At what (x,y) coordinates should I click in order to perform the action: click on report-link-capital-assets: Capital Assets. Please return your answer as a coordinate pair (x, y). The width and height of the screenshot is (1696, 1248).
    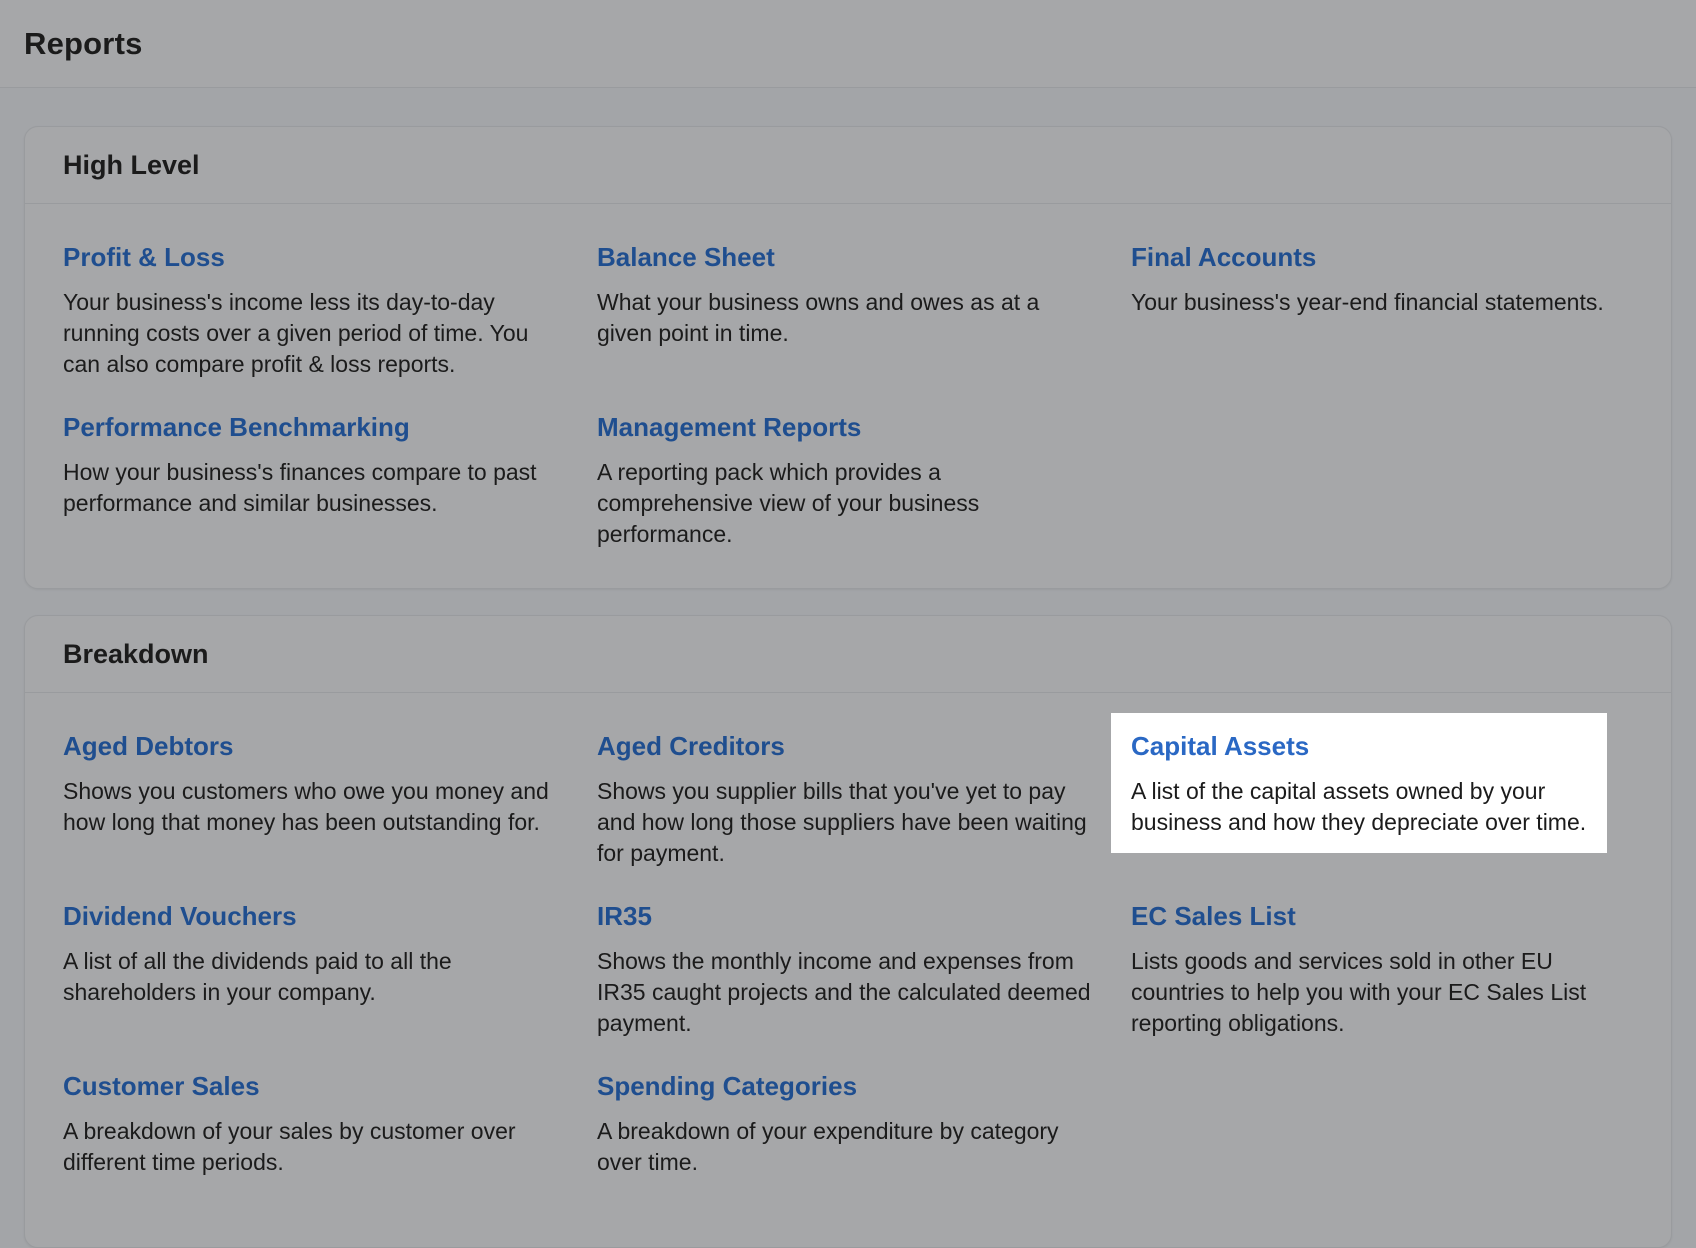
    Looking at the image, I should click on (1220, 746).